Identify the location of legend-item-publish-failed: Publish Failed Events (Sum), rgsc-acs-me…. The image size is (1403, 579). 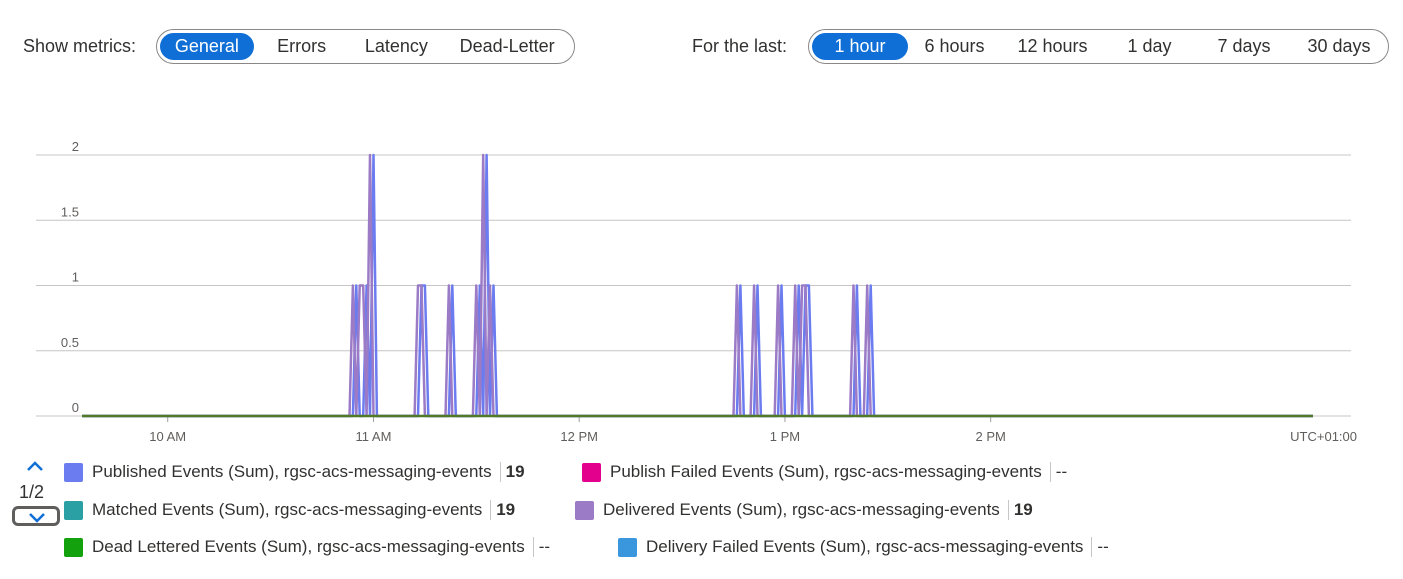
(824, 472).